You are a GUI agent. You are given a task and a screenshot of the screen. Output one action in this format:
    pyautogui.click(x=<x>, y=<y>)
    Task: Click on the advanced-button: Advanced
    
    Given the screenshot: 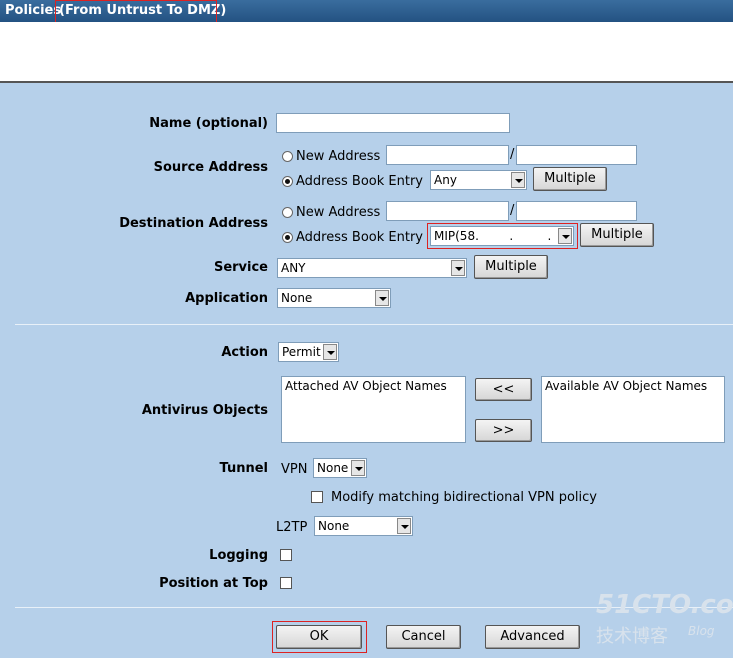 What is the action you would take?
    pyautogui.click(x=532, y=637)
    